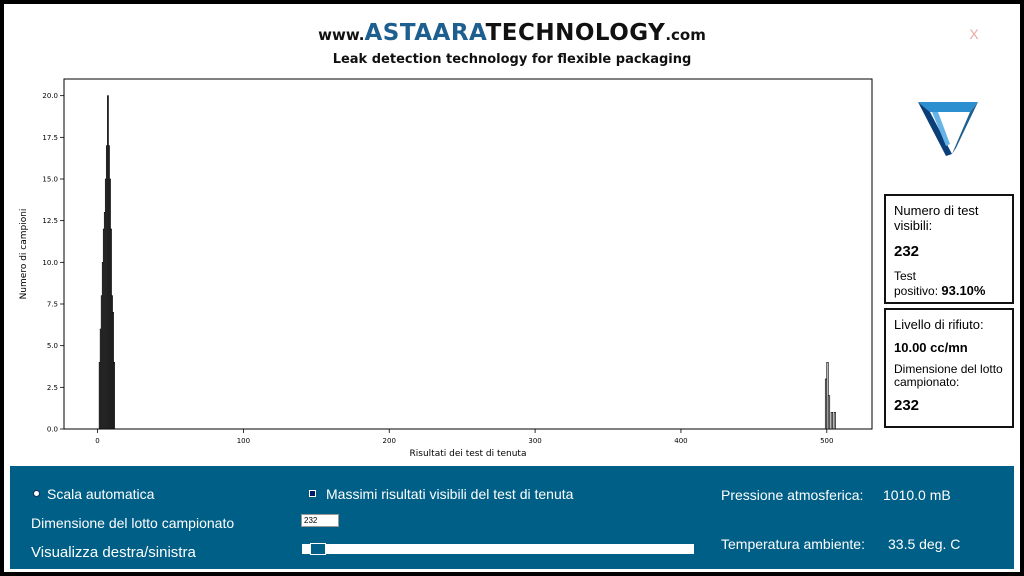 The image size is (1024, 576). Describe the element at coordinates (341, 35) in the screenshot. I see `brand-prefix: www.` at that location.